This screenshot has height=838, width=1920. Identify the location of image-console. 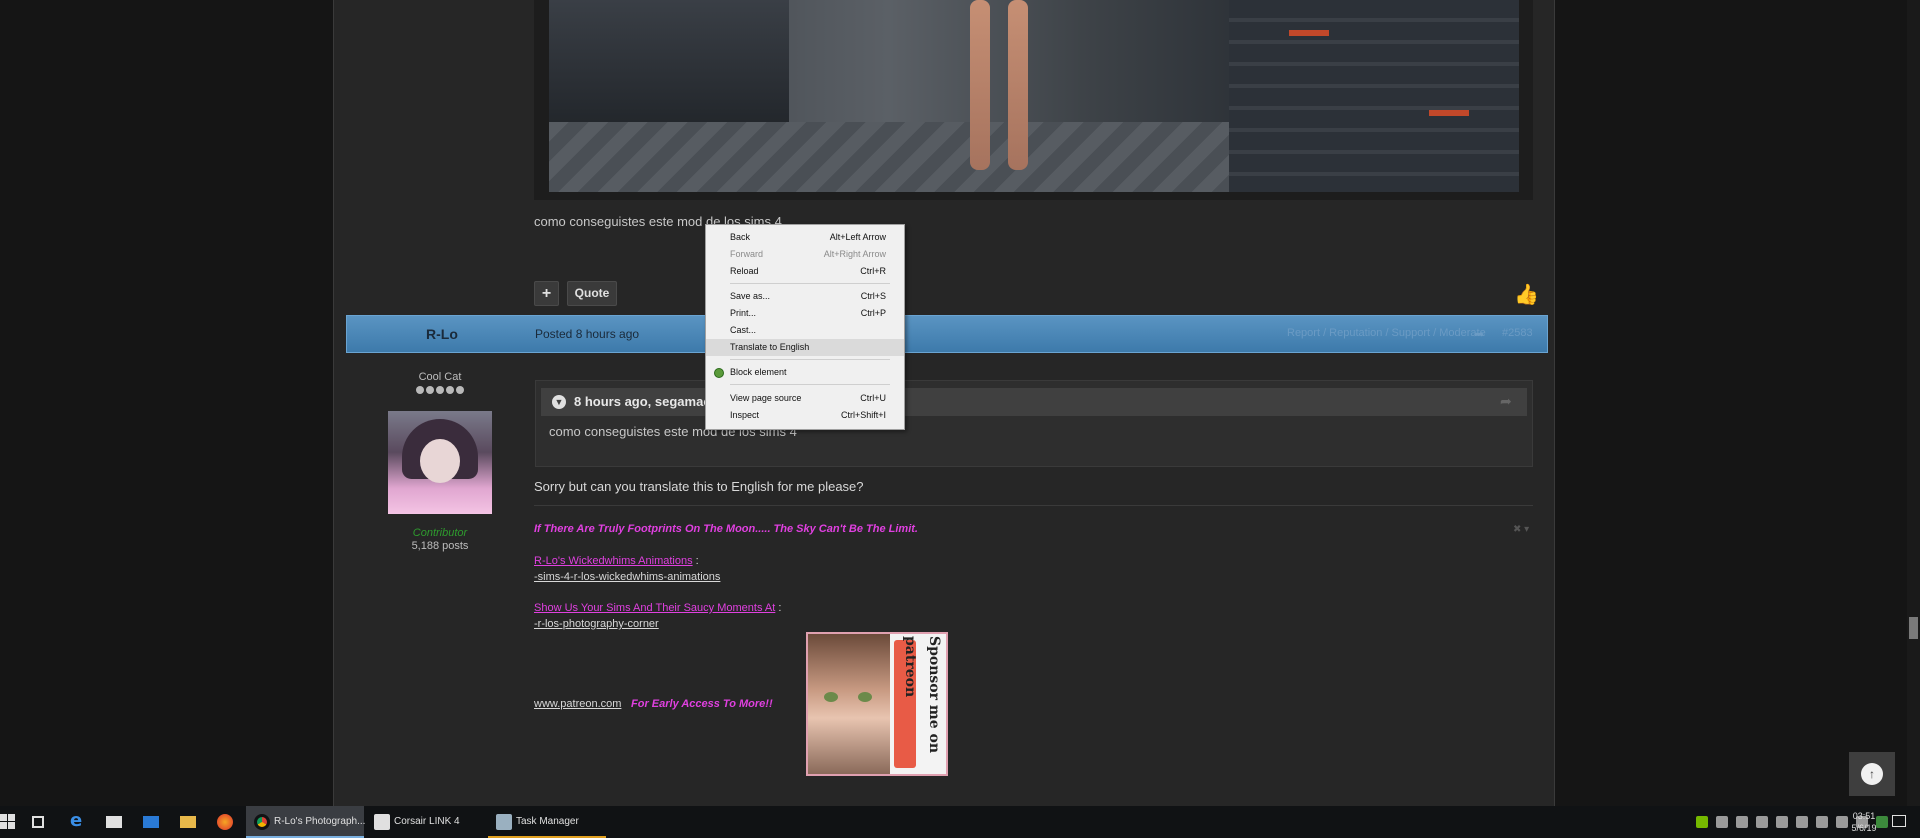
(669, 61).